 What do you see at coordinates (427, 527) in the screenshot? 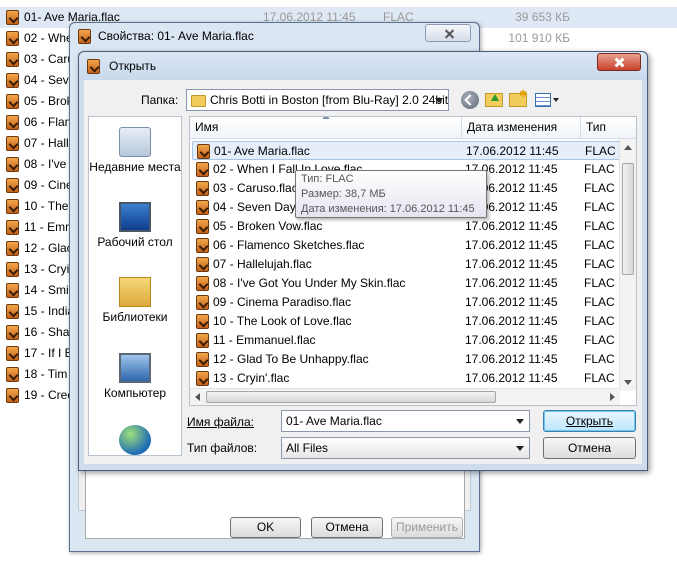
I see `apply-button: Применить` at bounding box center [427, 527].